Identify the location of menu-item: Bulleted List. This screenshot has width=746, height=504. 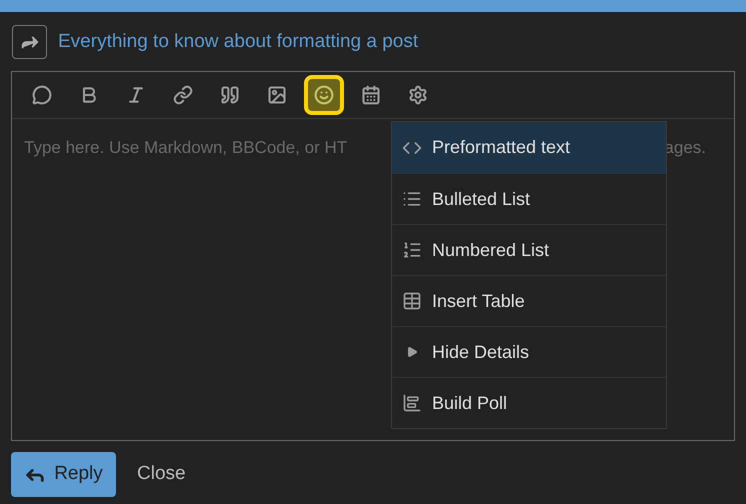
(529, 198).